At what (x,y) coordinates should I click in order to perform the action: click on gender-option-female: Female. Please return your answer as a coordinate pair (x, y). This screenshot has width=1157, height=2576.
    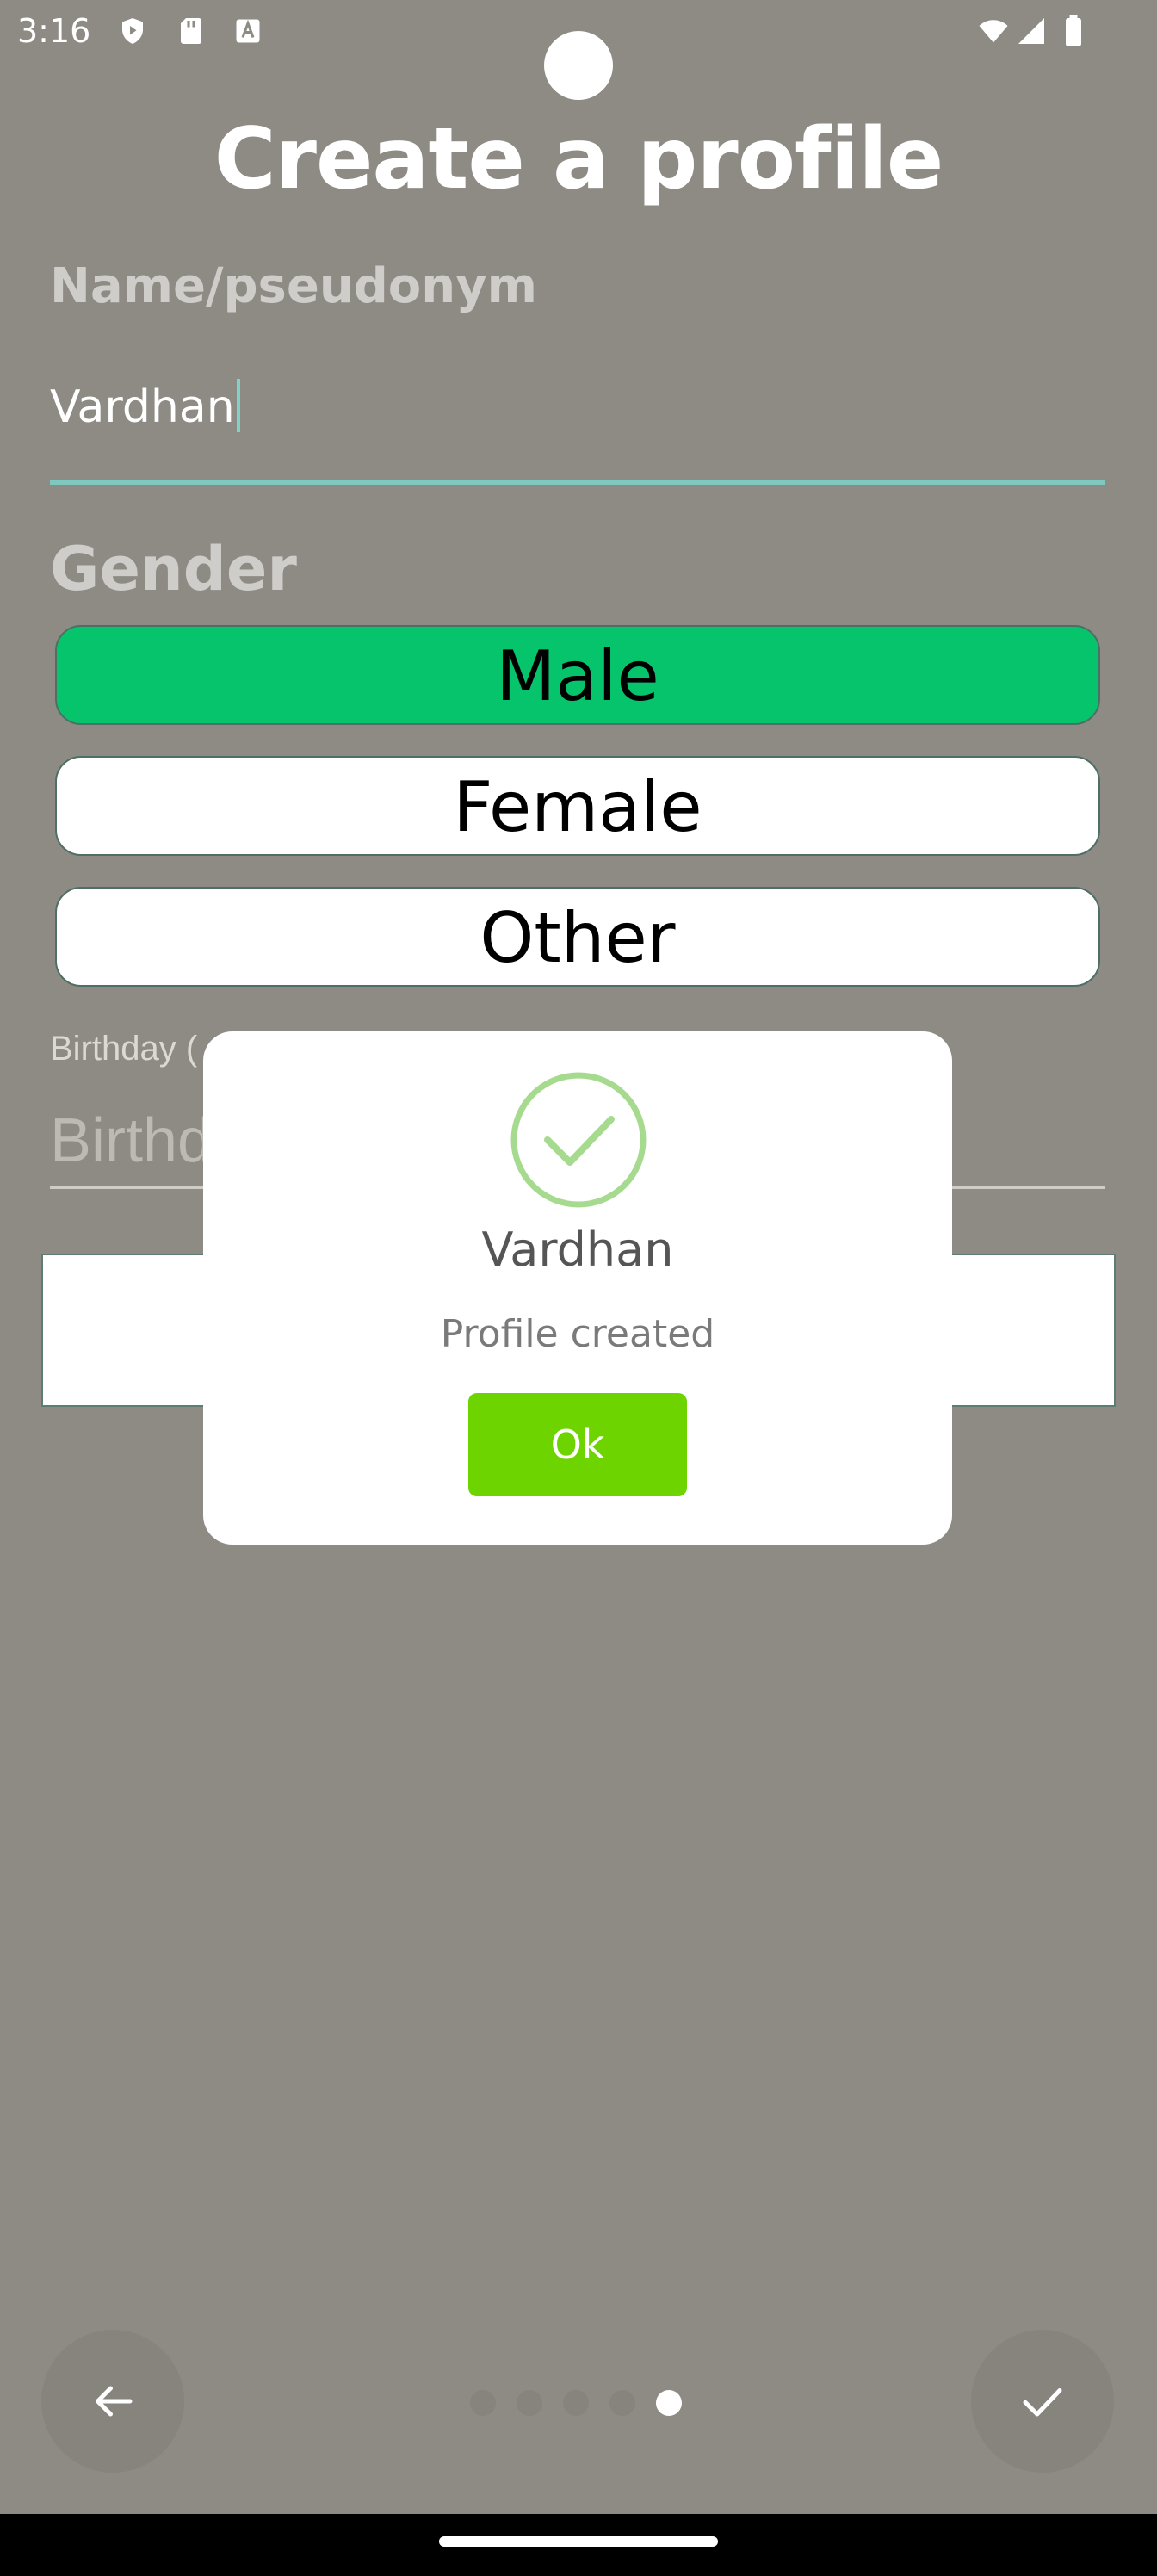
    Looking at the image, I should click on (578, 806).